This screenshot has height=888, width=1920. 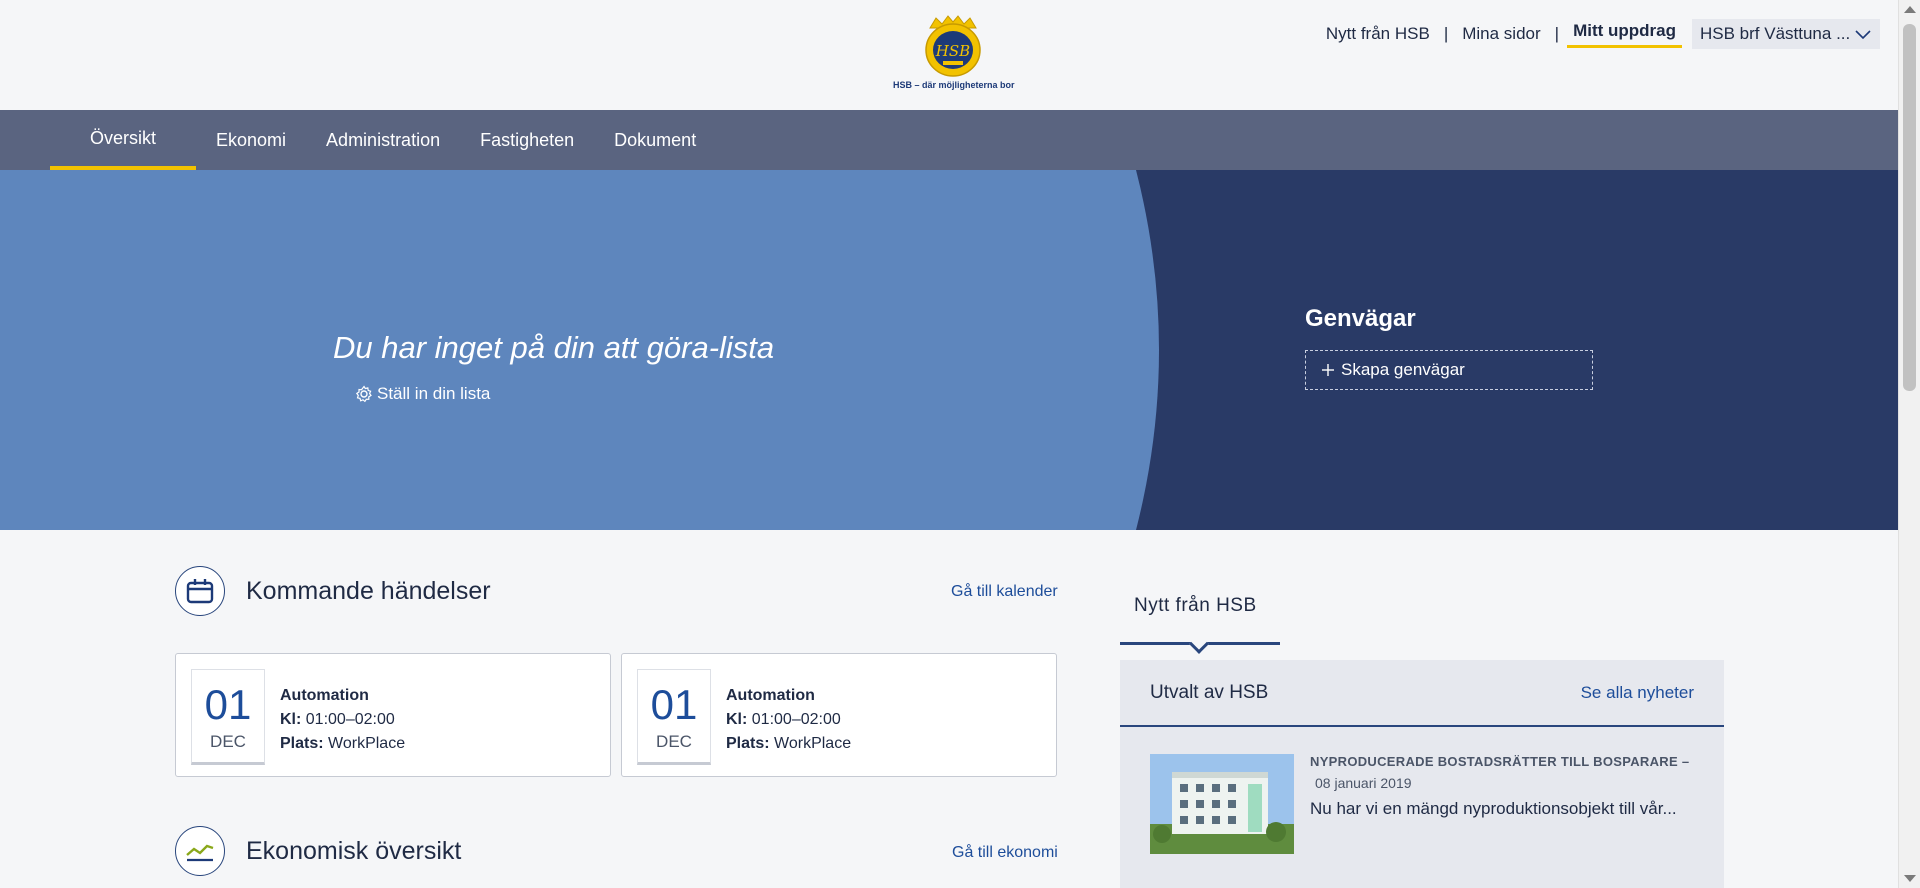 I want to click on tab-caret, so click(x=1199, y=644).